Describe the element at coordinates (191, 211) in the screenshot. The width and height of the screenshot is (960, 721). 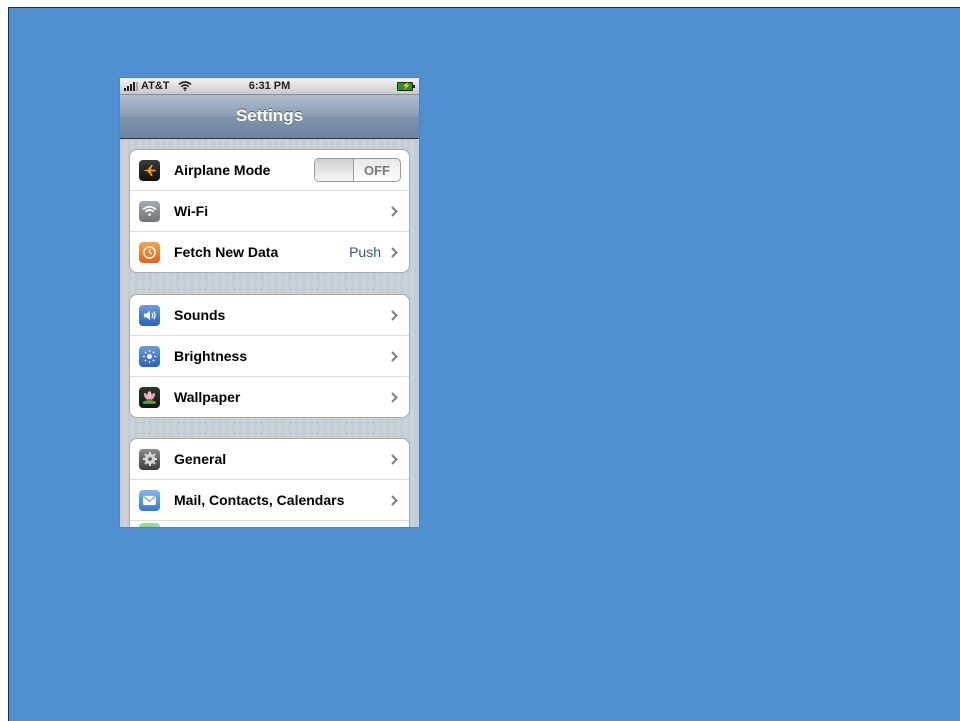
I see `wifi-label: Wi-Fi` at that location.